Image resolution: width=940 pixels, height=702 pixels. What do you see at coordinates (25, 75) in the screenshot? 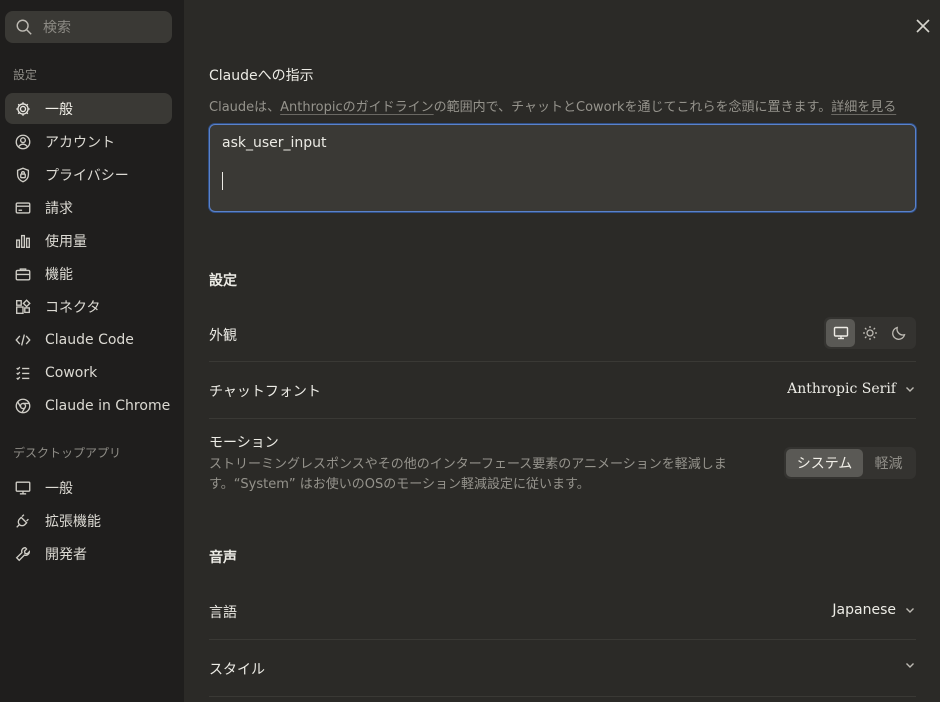
I see `settings-section-label: 設定` at bounding box center [25, 75].